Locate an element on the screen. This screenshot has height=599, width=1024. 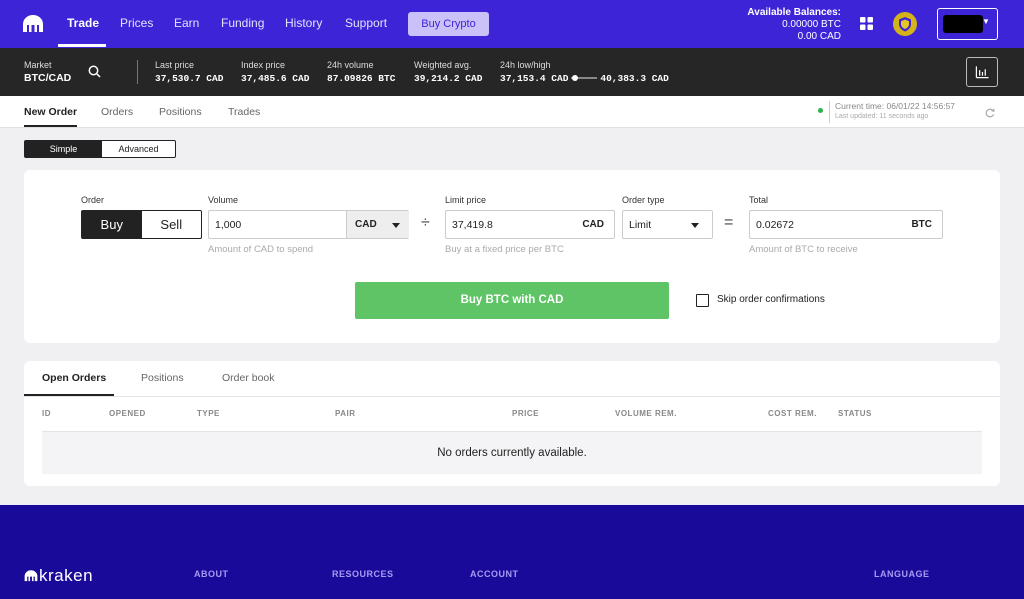
available-balances: Available Balances: 0.00000 BTC 0.00 CAD is located at coordinates (794, 25).